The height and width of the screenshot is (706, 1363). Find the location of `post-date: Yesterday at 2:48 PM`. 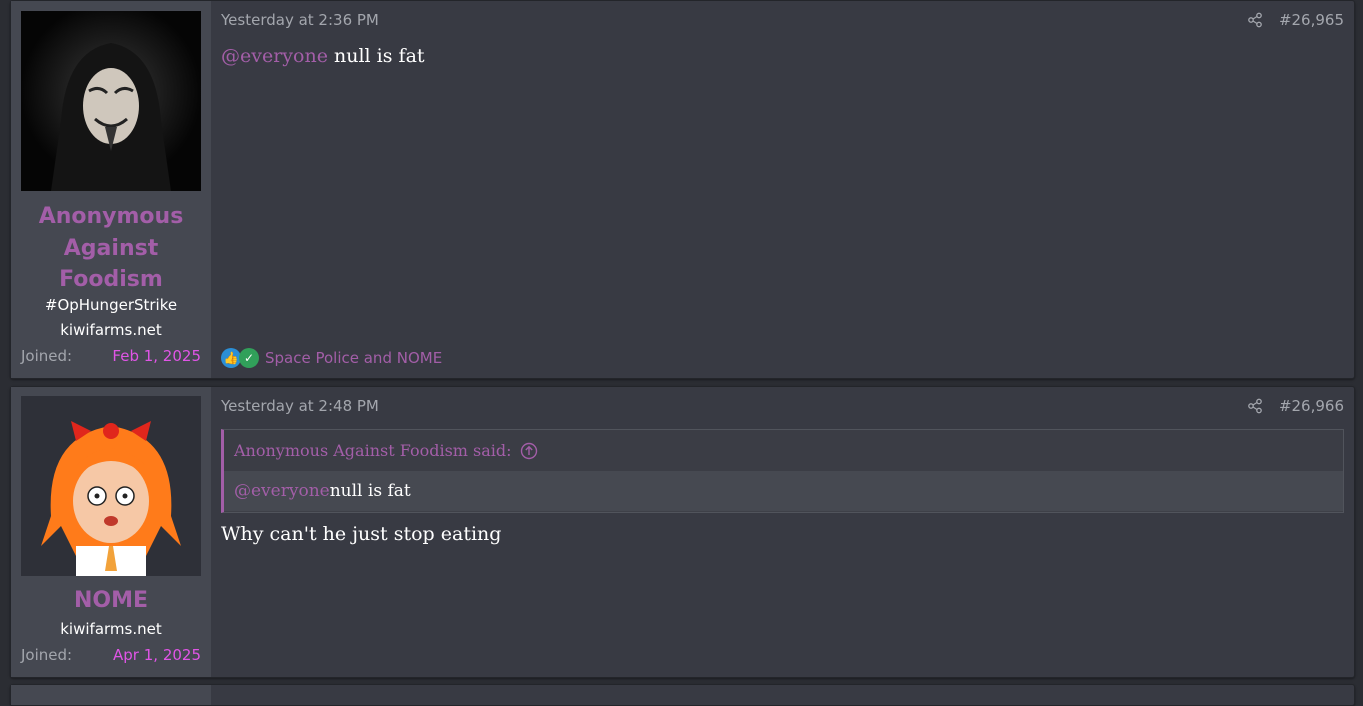

post-date: Yesterday at 2:48 PM is located at coordinates (300, 406).